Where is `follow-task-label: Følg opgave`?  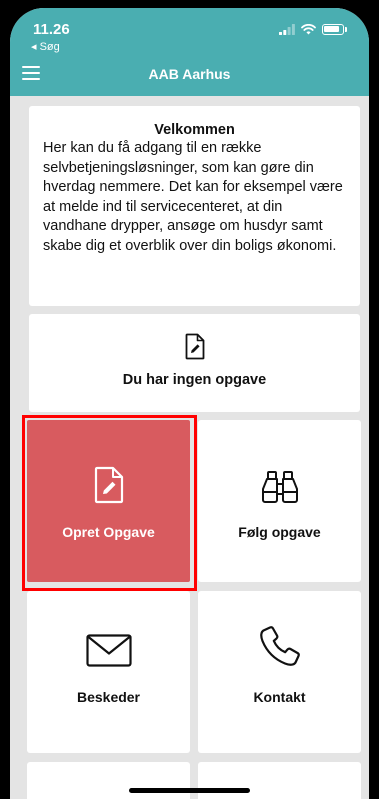
follow-task-label: Følg opgave is located at coordinates (279, 532).